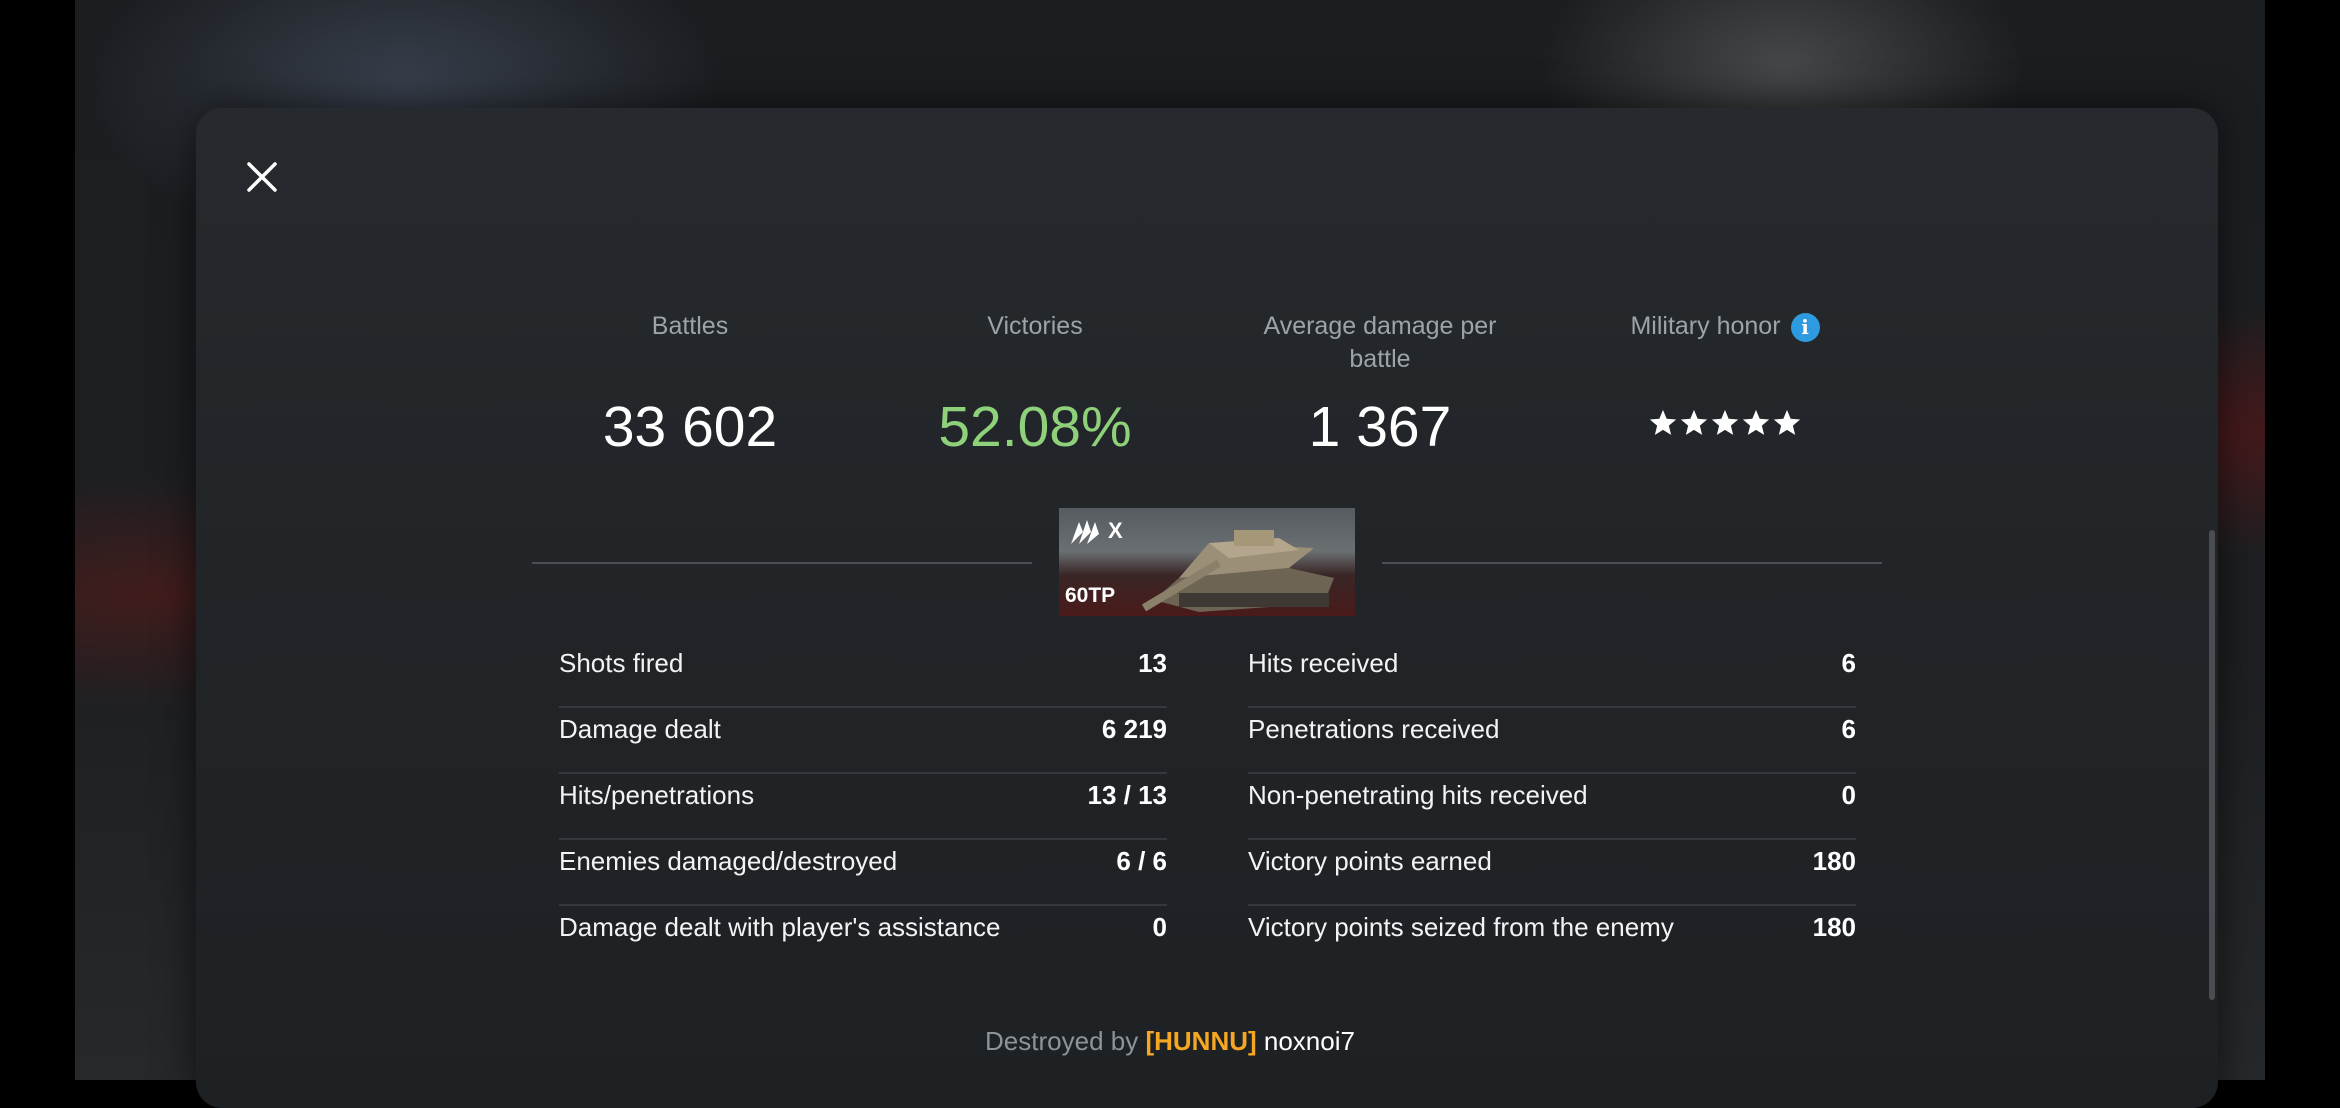 Image resolution: width=2340 pixels, height=1108 pixels. What do you see at coordinates (1380, 342) in the screenshot?
I see `avg-damage-label: Average damage per battle` at bounding box center [1380, 342].